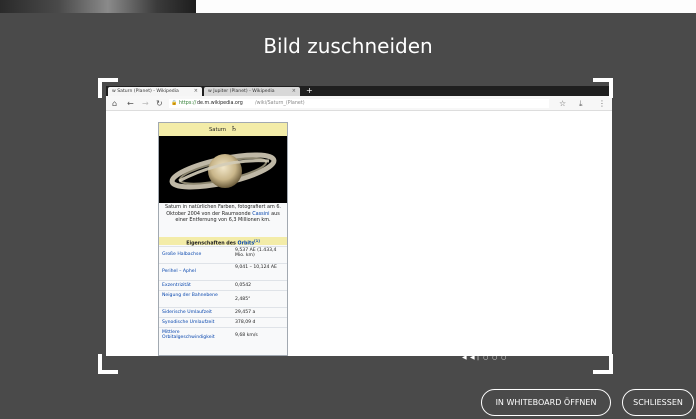  I want to click on row-value: 9,537 AE (1.433,4 Mio. km), so click(256, 253).